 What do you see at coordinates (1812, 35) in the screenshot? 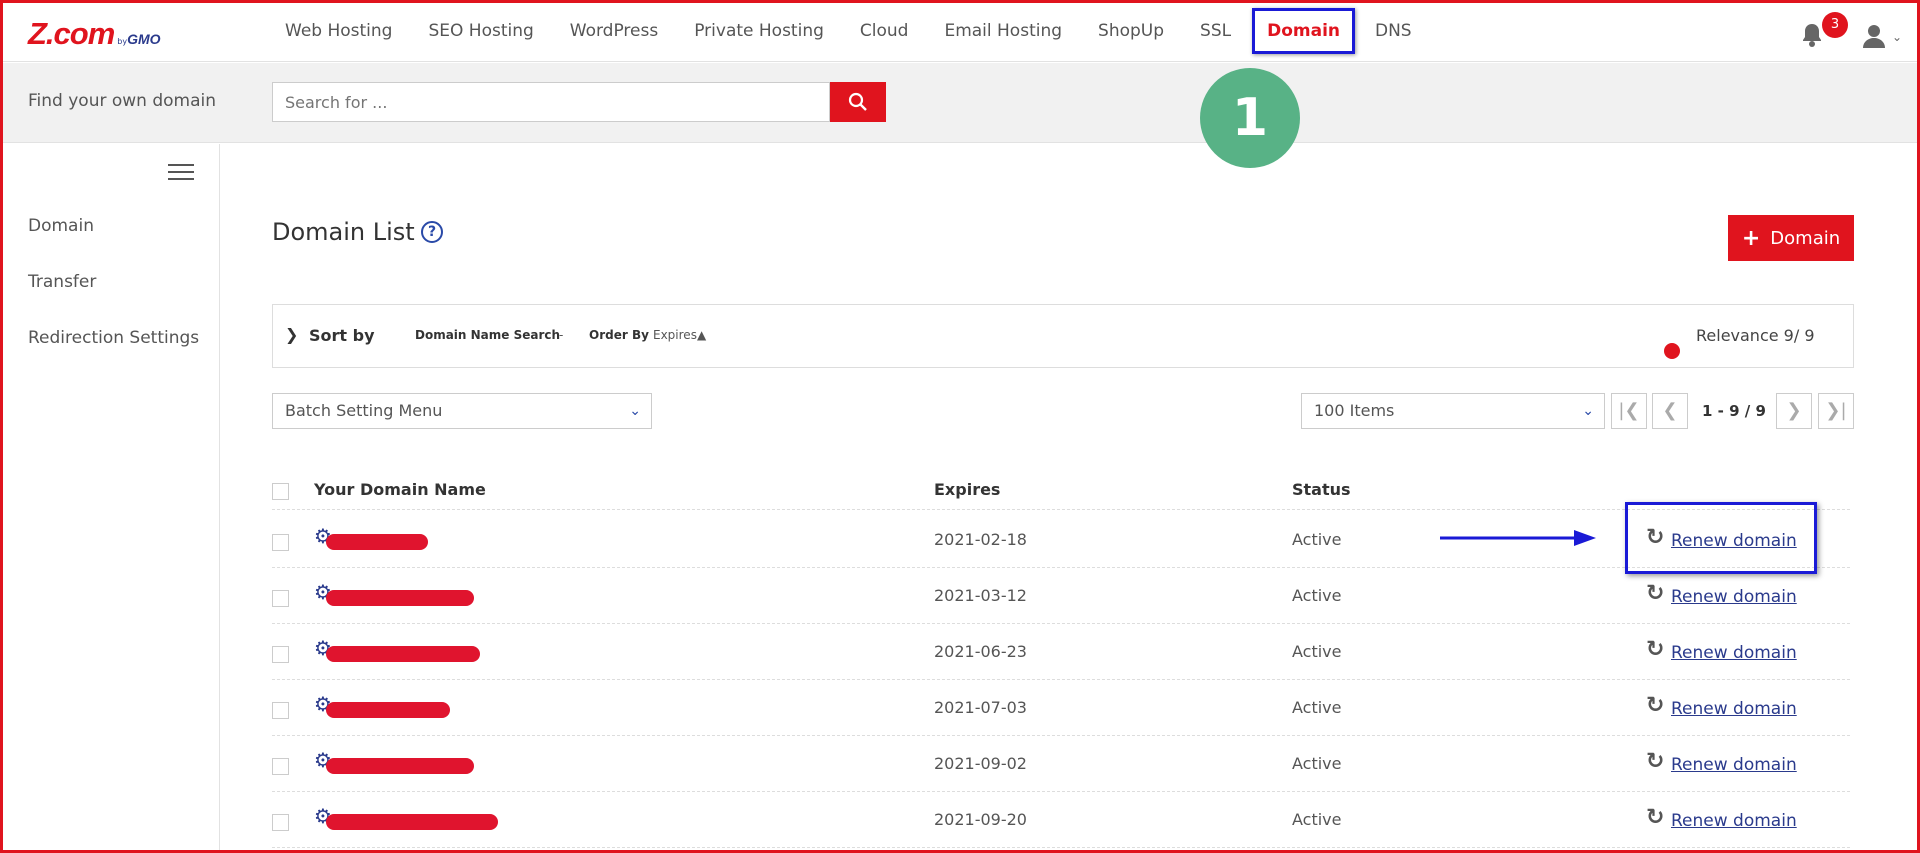
I see `bell-icon` at bounding box center [1812, 35].